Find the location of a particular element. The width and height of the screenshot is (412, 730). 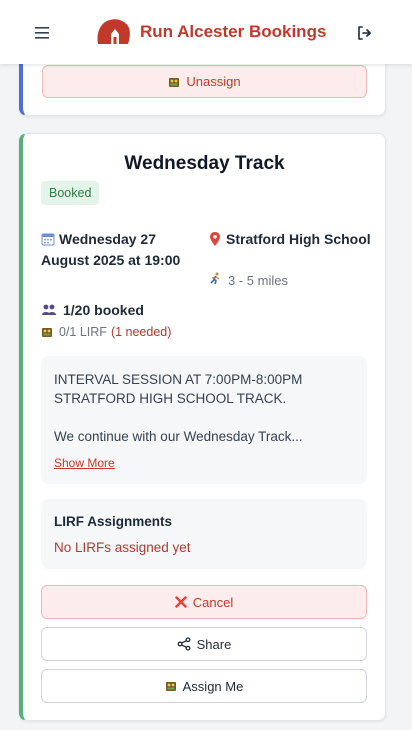

share-icon is located at coordinates (184, 644).